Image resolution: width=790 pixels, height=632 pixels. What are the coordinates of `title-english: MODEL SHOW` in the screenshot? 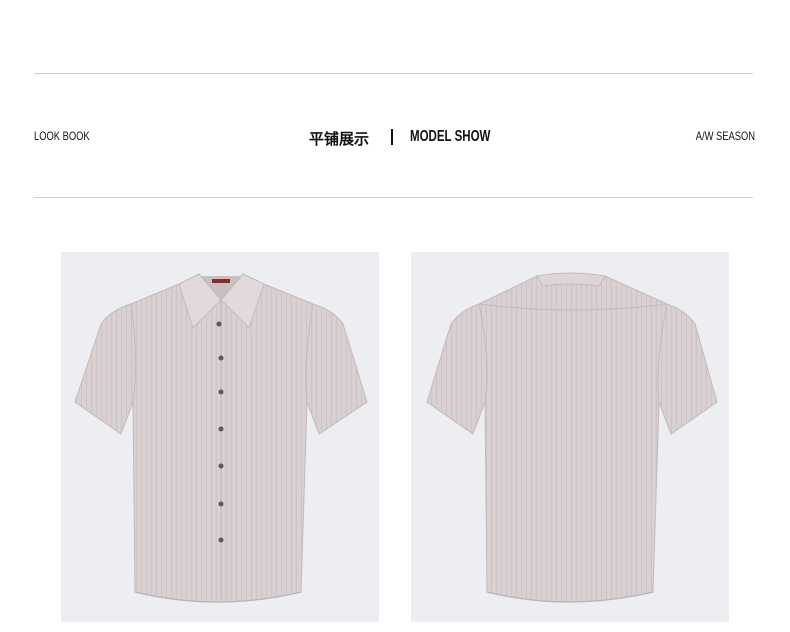 It's located at (450, 136).